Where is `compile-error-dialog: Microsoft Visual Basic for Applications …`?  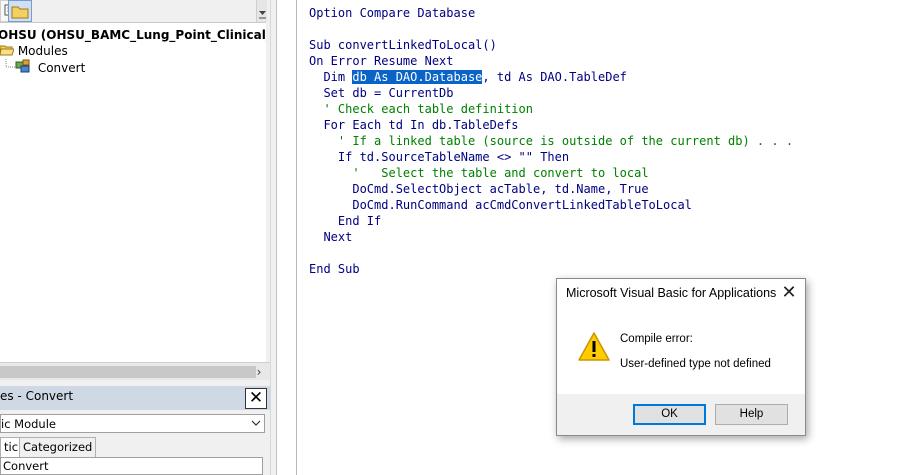 compile-error-dialog: Microsoft Visual Basic for Applications … is located at coordinates (681, 357).